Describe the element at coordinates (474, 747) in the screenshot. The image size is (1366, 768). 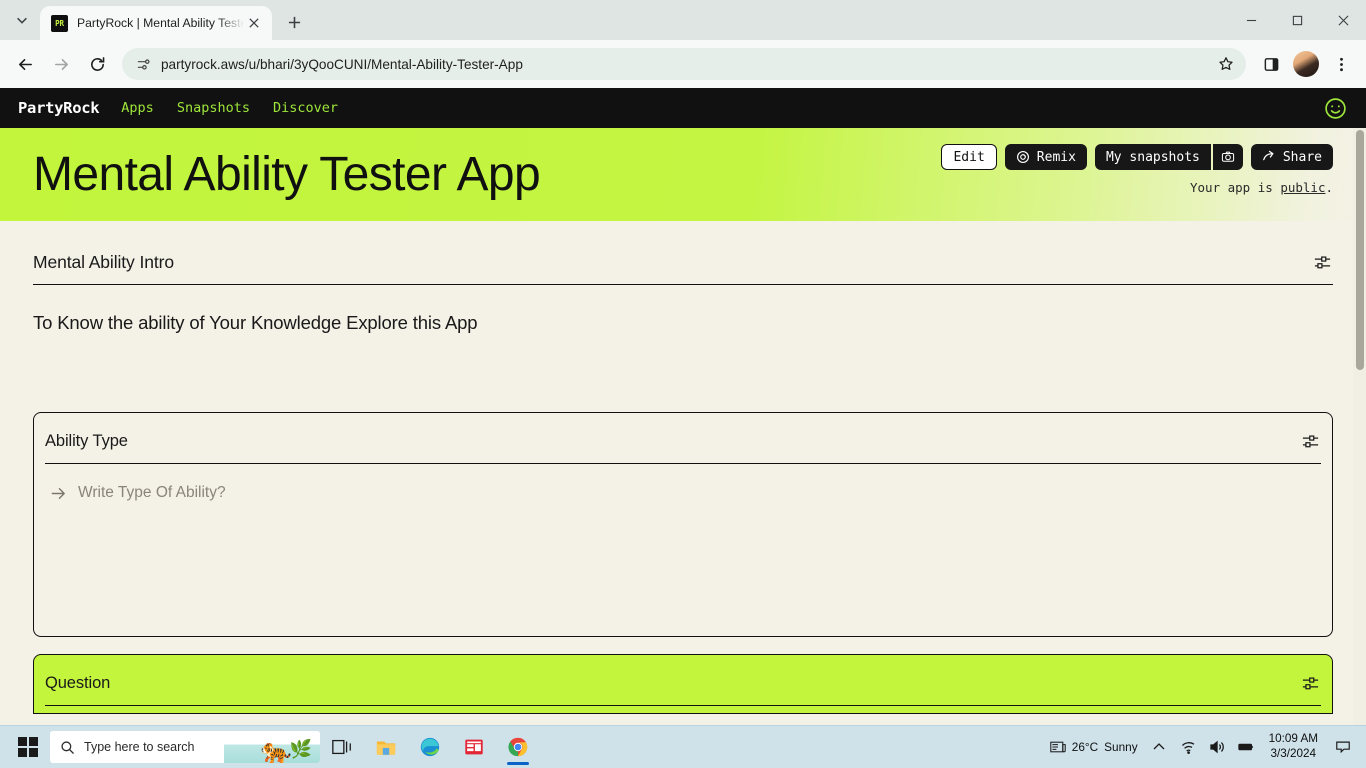
I see `microsoft-store-icon` at that location.